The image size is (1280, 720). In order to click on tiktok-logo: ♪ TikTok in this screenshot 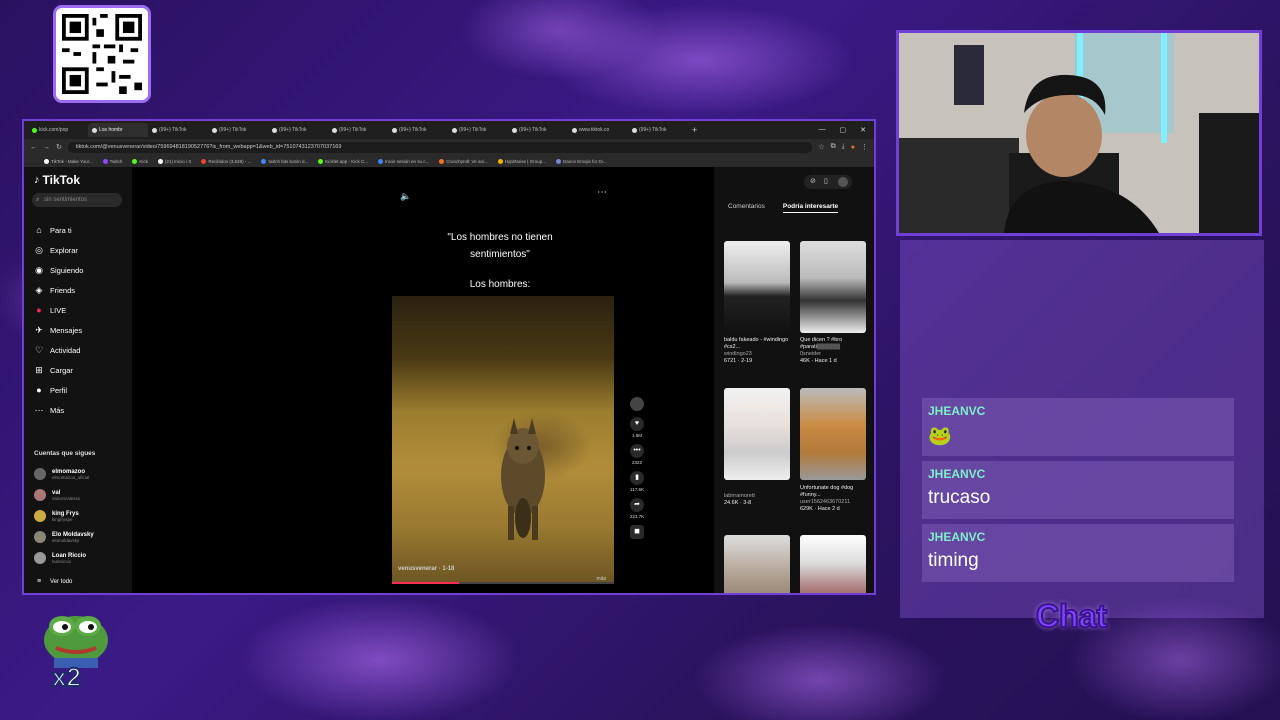, I will do `click(57, 180)`.